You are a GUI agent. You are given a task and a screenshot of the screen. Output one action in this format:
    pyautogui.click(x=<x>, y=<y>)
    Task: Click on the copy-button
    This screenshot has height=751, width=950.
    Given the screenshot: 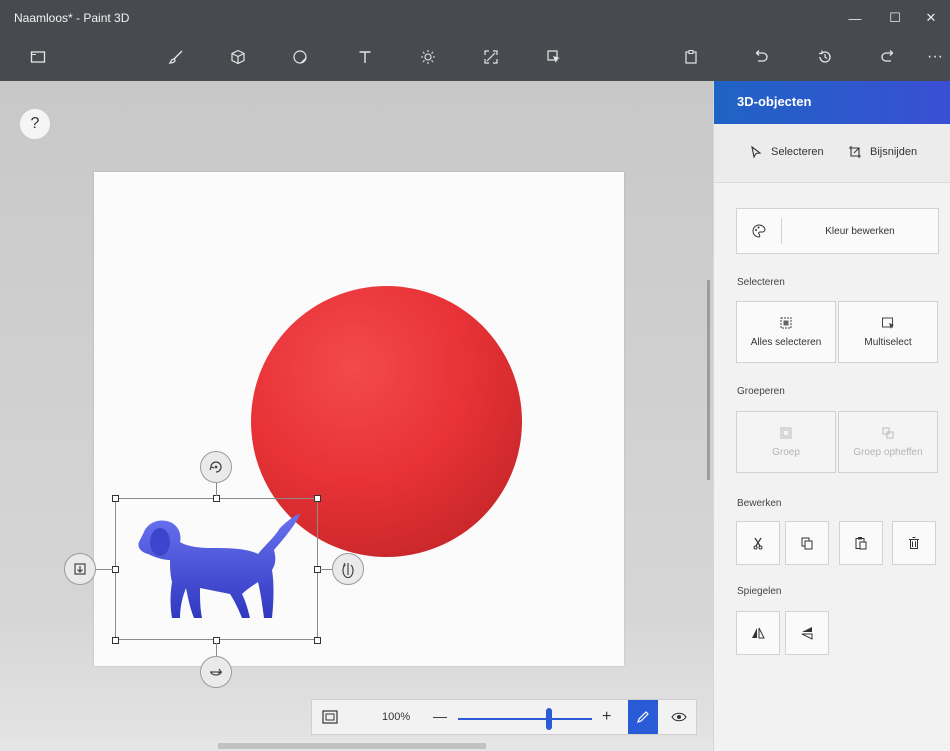 What is the action you would take?
    pyautogui.click(x=807, y=543)
    